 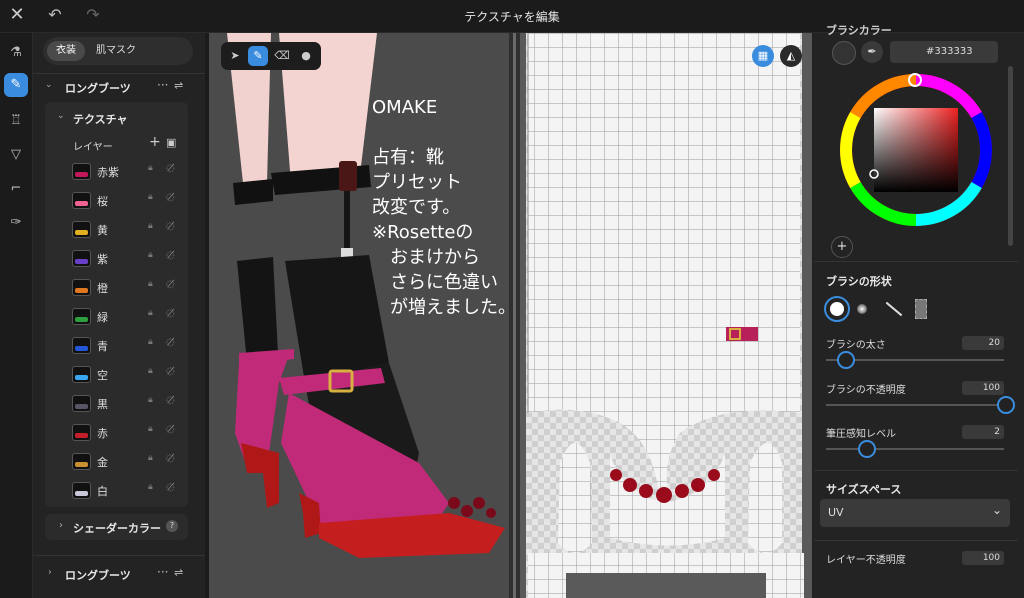 I want to click on size-space-select: UV ⌄, so click(x=915, y=513).